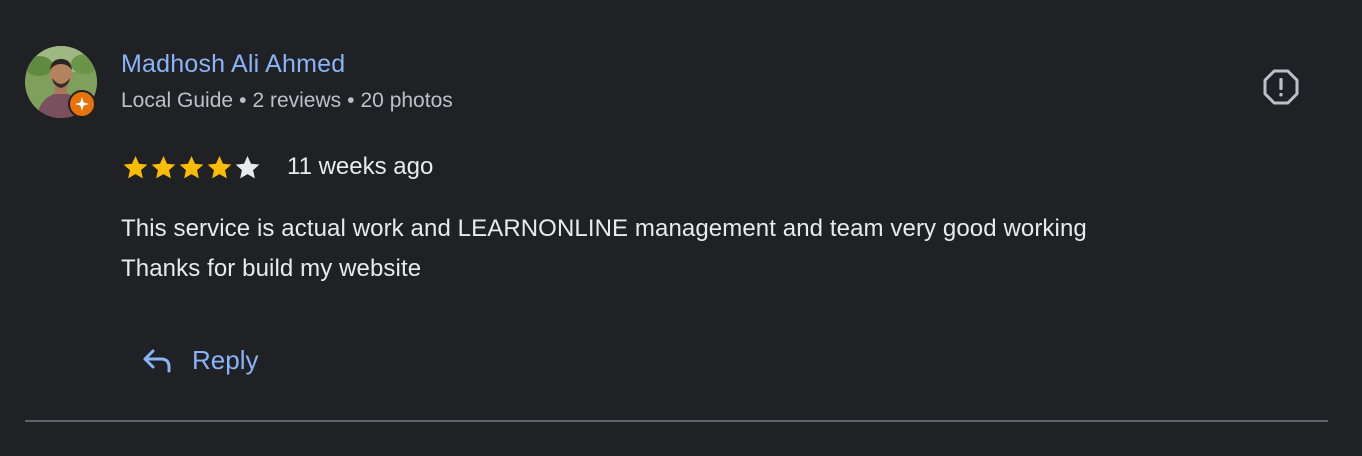 The width and height of the screenshot is (1362, 456). What do you see at coordinates (177, 100) in the screenshot?
I see `local-guide-label: Local Guide` at bounding box center [177, 100].